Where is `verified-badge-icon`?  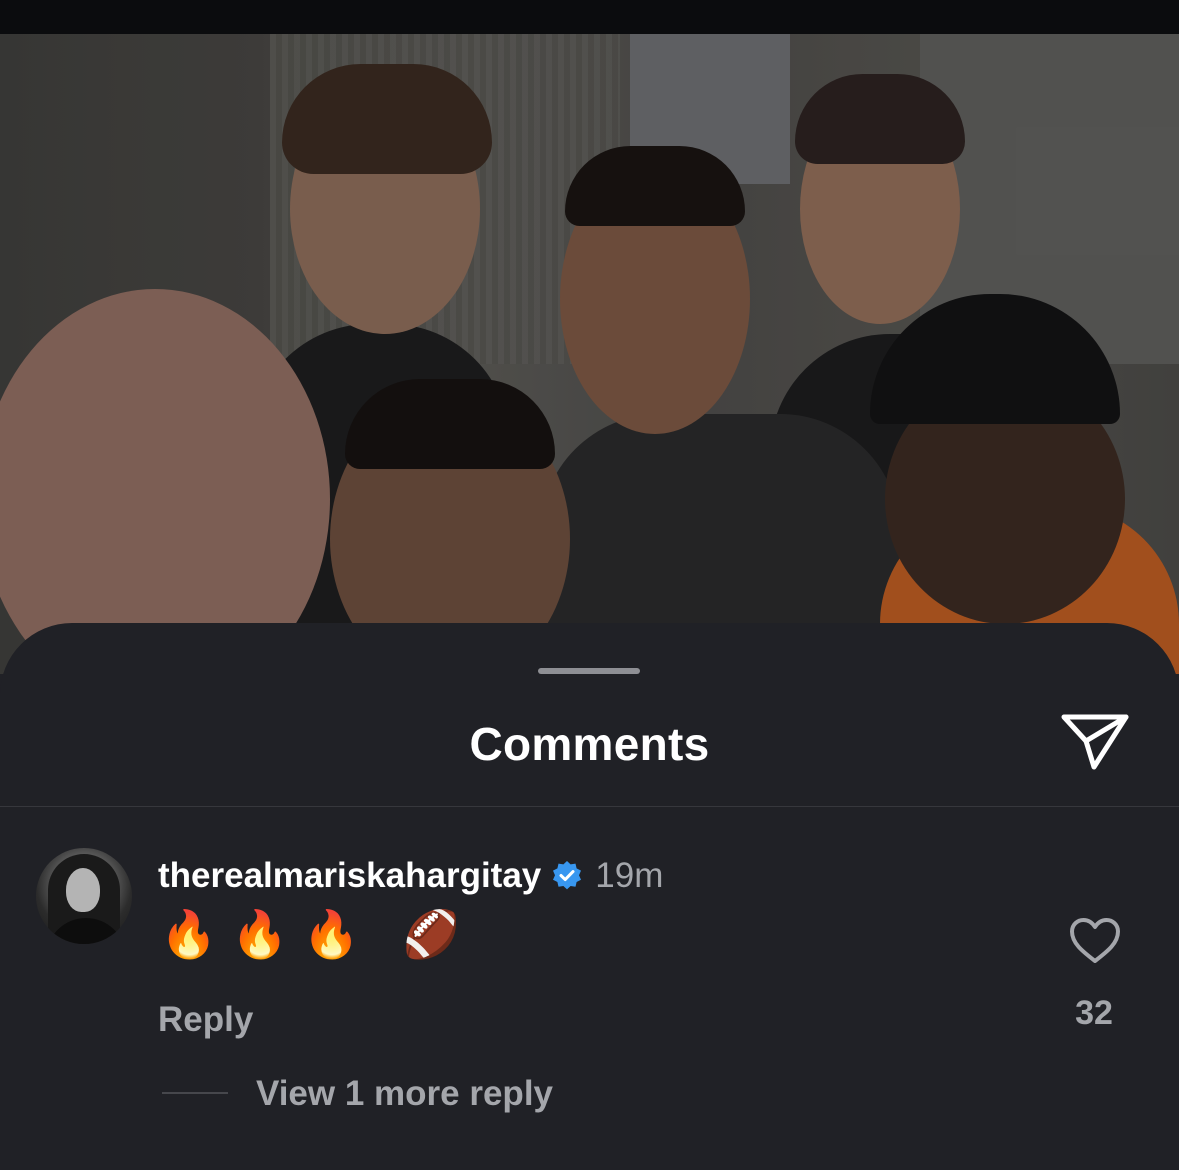 verified-badge-icon is located at coordinates (567, 875).